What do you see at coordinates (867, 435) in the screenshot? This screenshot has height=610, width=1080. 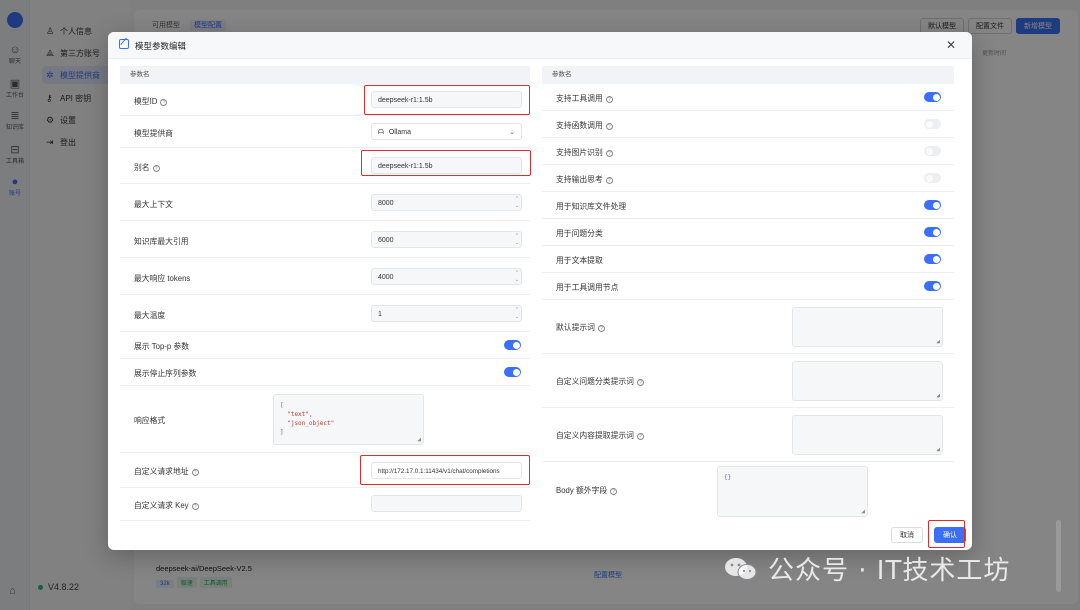 I see `extract-prompt-textarea: ◢` at bounding box center [867, 435].